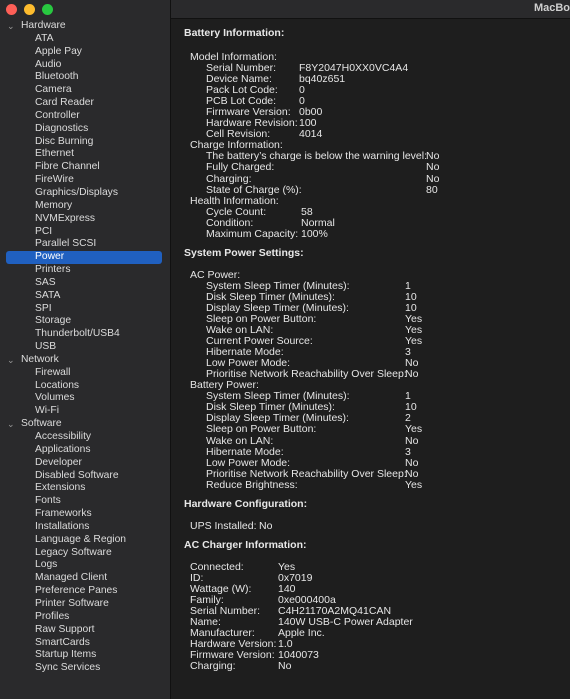  What do you see at coordinates (240, 167) in the screenshot?
I see `info-key: Fully Charged:` at bounding box center [240, 167].